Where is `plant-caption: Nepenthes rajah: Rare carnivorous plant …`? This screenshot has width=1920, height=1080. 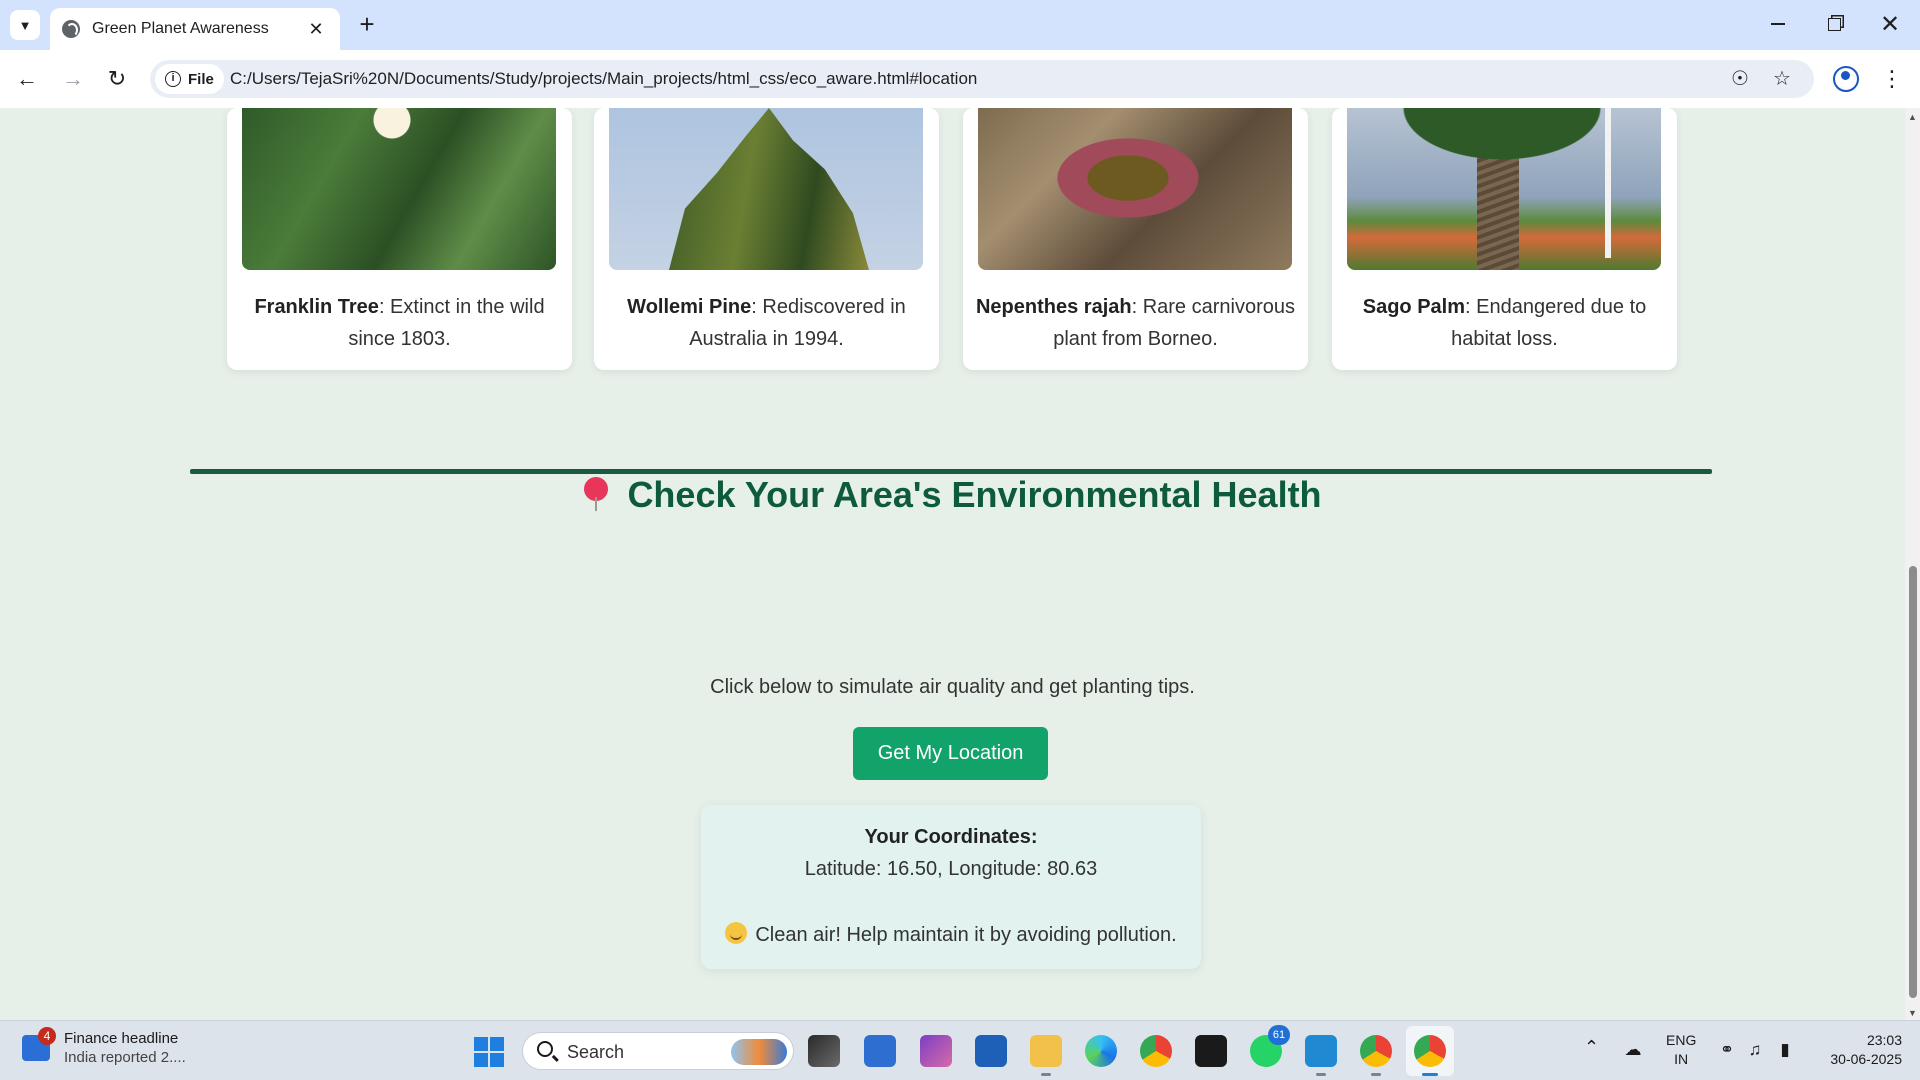
plant-caption: Nepenthes rajah: Rare carnivorous plant … is located at coordinates (1135, 323).